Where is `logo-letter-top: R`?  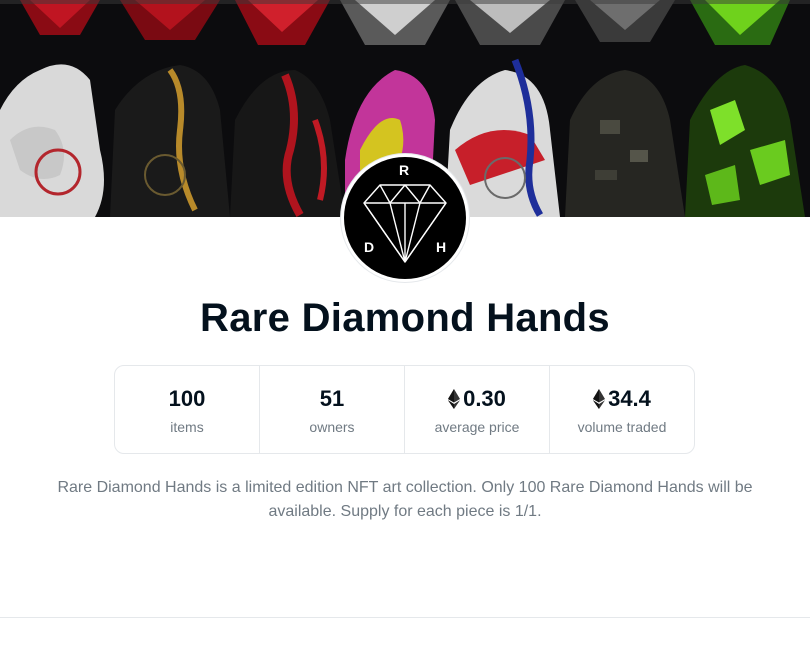 logo-letter-top: R is located at coordinates (404, 170).